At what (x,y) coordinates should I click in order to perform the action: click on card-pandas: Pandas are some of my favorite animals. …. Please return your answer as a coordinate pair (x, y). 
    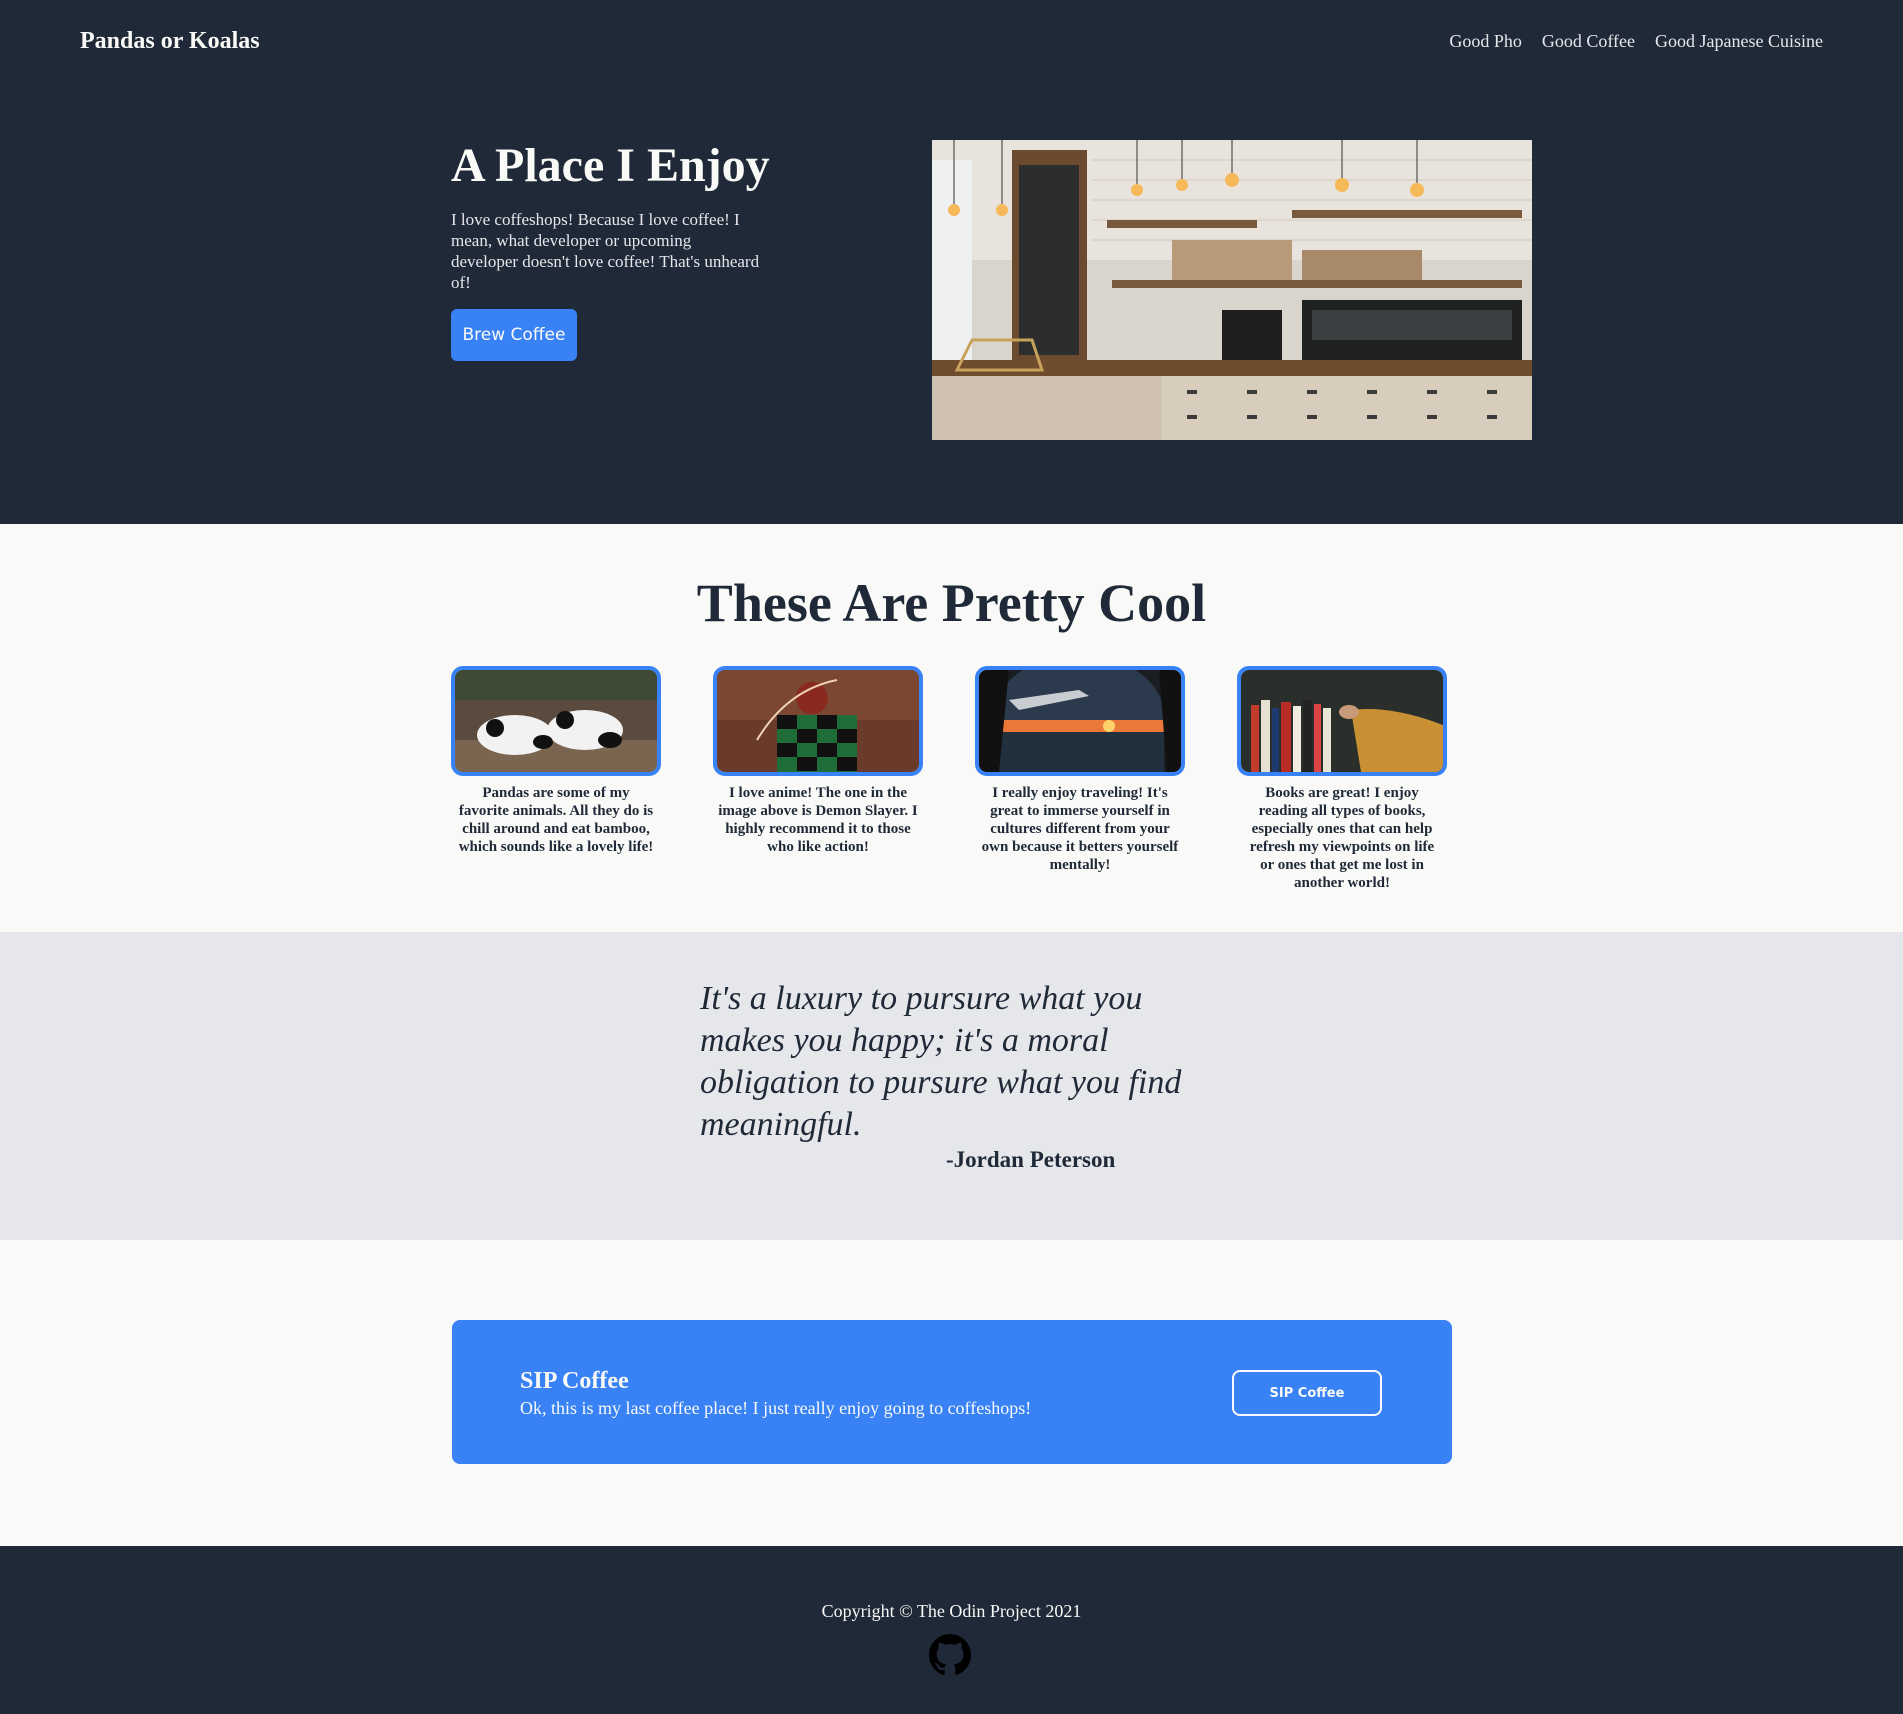
    Looking at the image, I should click on (556, 779).